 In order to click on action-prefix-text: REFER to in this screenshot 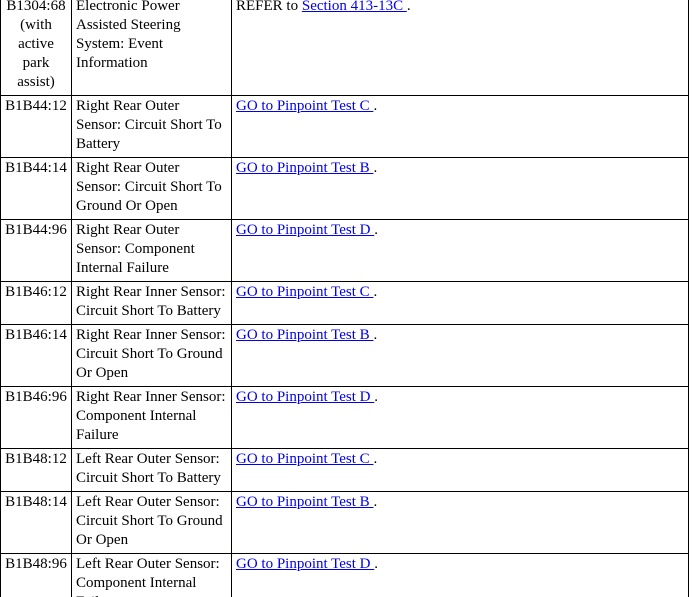, I will do `click(269, 7)`.